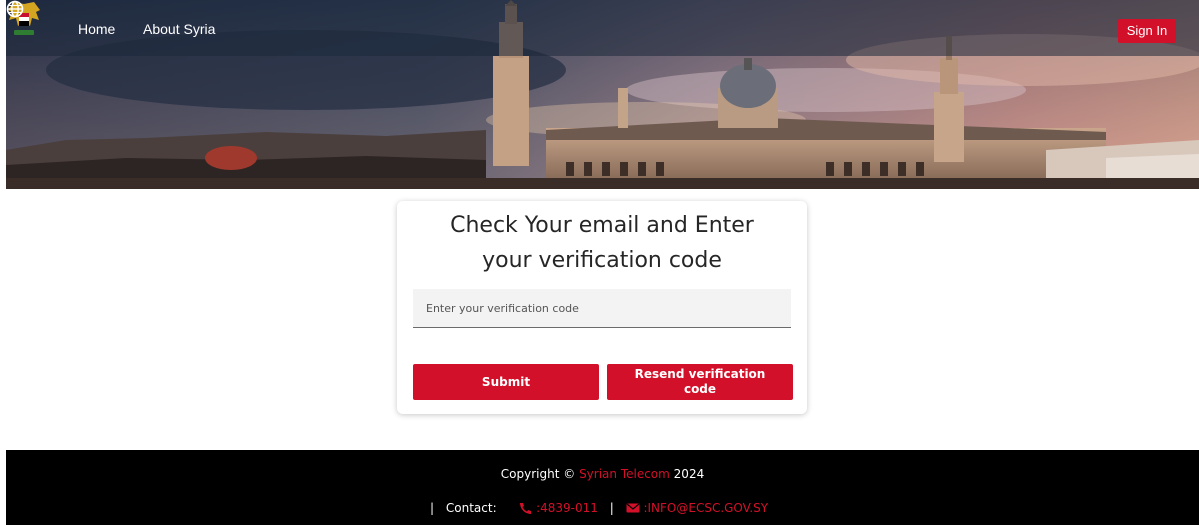  What do you see at coordinates (506, 382) in the screenshot?
I see `submit-button: Submit` at bounding box center [506, 382].